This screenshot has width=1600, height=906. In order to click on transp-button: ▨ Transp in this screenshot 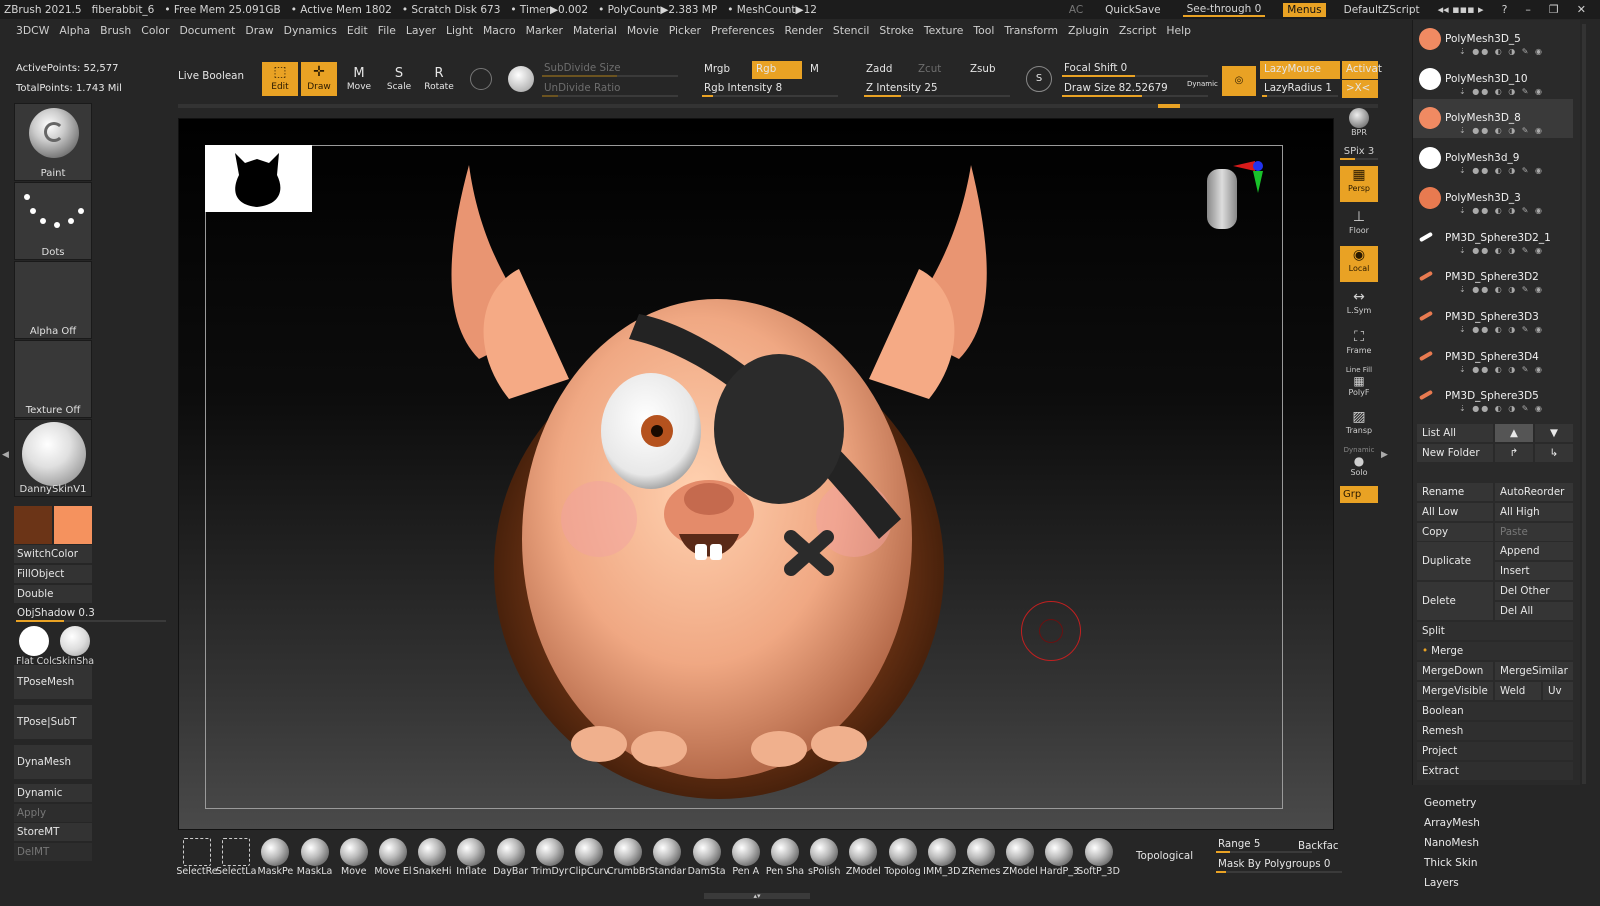, I will do `click(1359, 426)`.